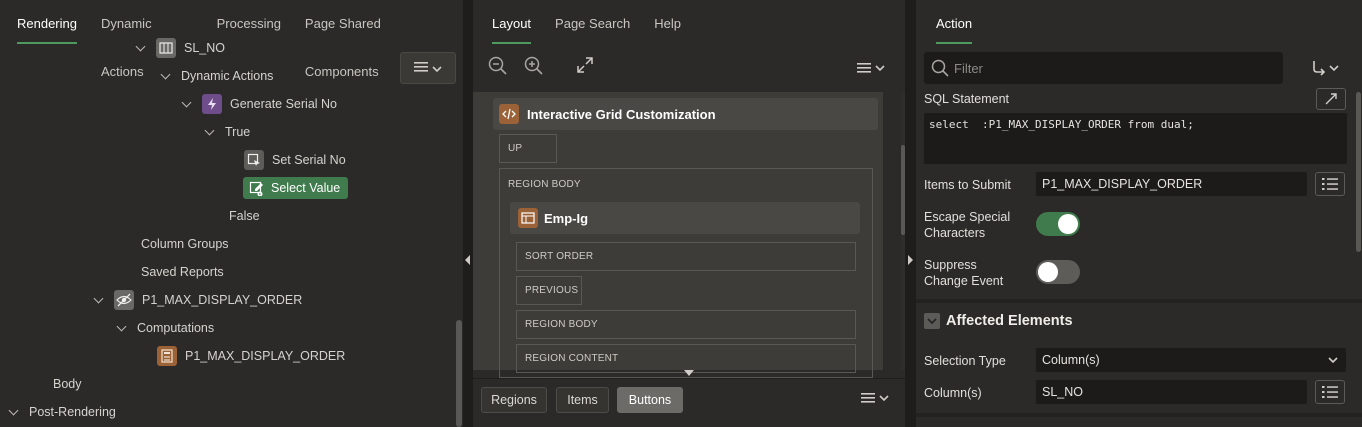  I want to click on tab-help: Help, so click(667, 24).